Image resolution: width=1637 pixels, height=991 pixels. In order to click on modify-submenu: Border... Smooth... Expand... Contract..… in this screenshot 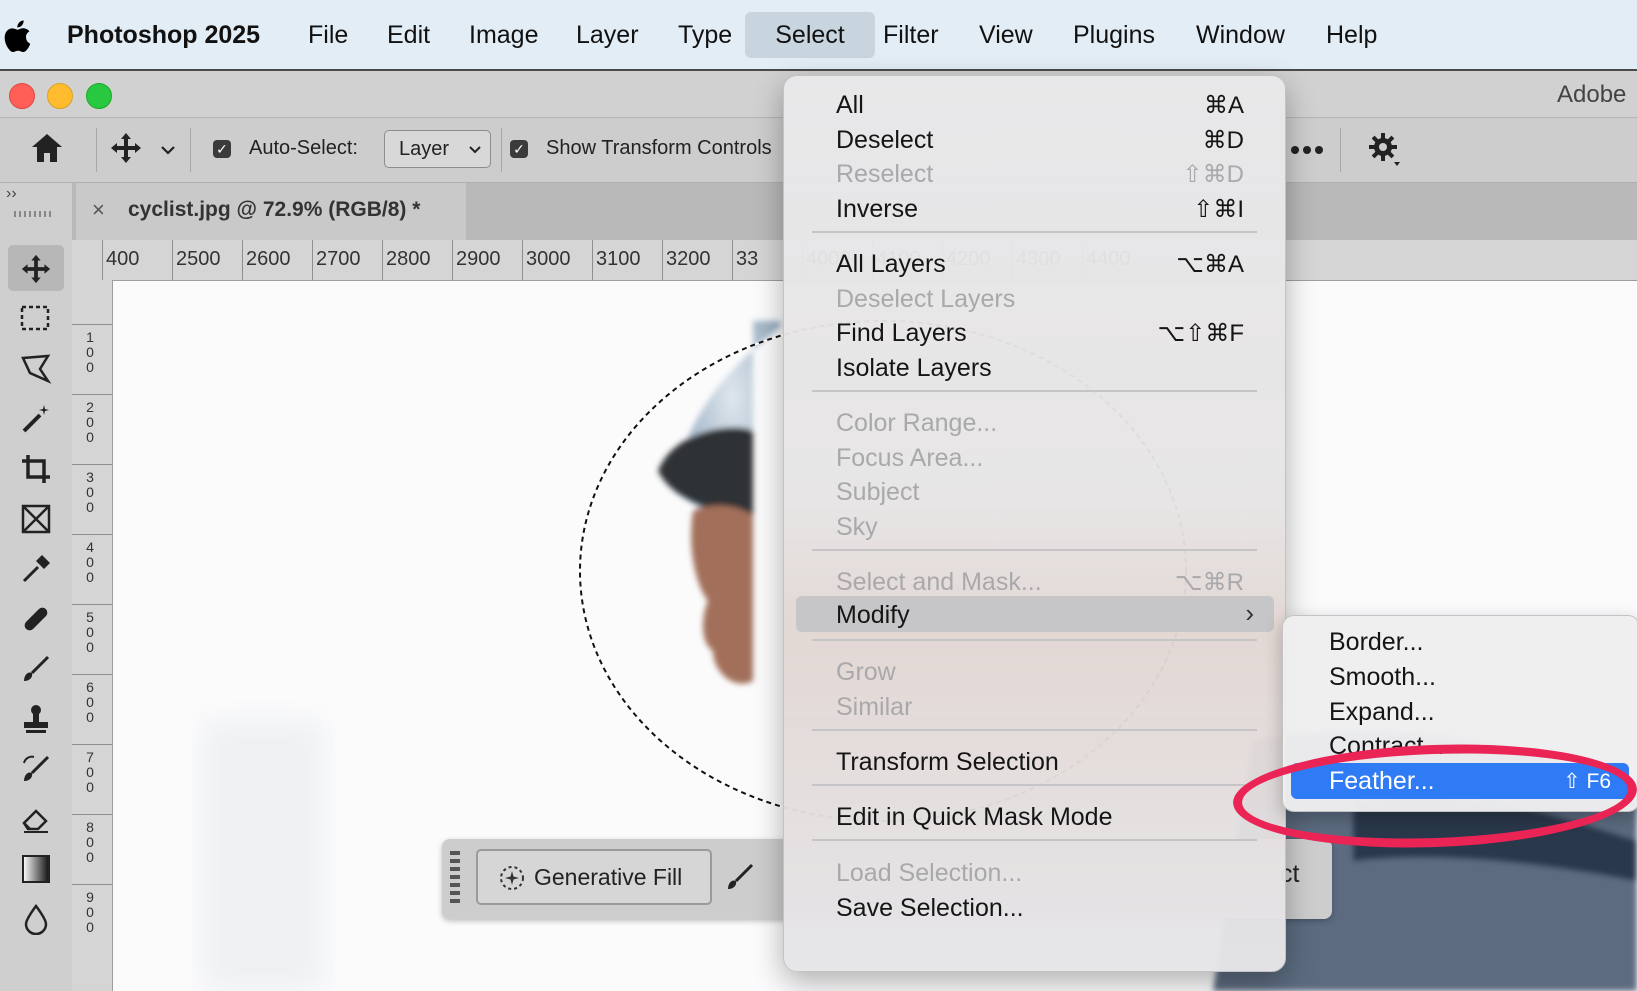, I will do `click(1459, 713)`.